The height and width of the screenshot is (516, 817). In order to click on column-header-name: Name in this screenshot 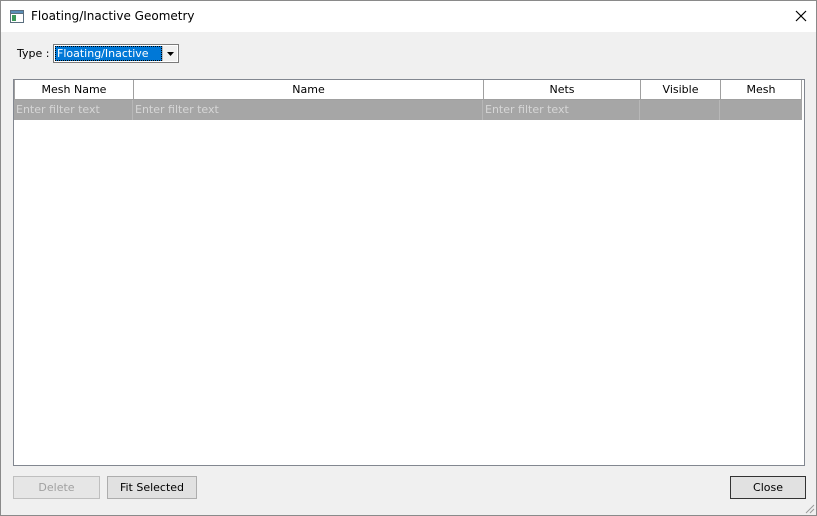, I will do `click(308, 90)`.